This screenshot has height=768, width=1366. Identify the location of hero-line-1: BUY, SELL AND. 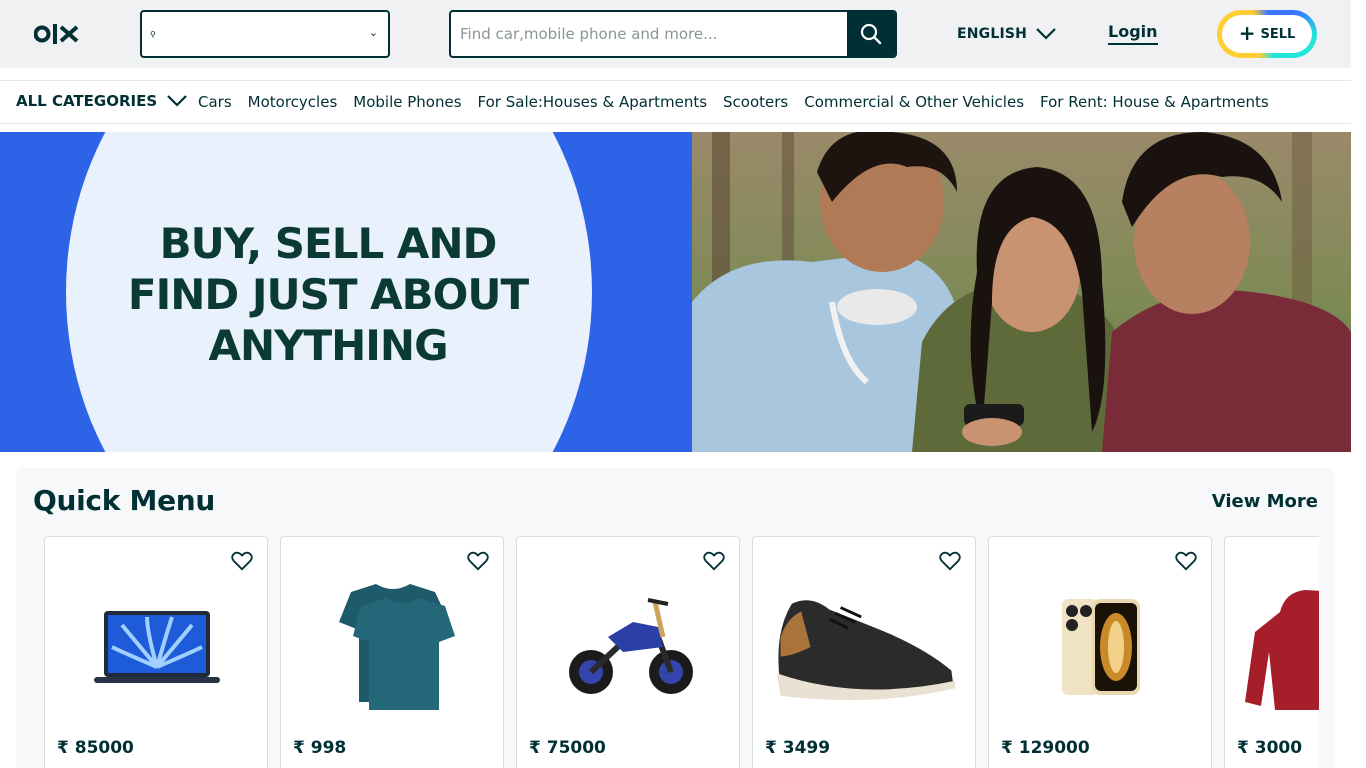
(328, 243).